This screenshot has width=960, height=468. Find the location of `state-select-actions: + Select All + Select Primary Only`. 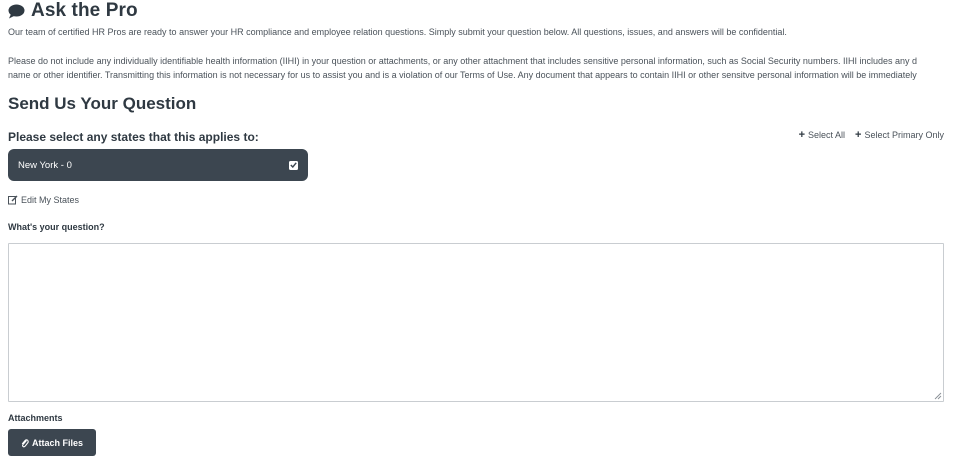

state-select-actions: + Select All + Select Primary Only is located at coordinates (871, 134).